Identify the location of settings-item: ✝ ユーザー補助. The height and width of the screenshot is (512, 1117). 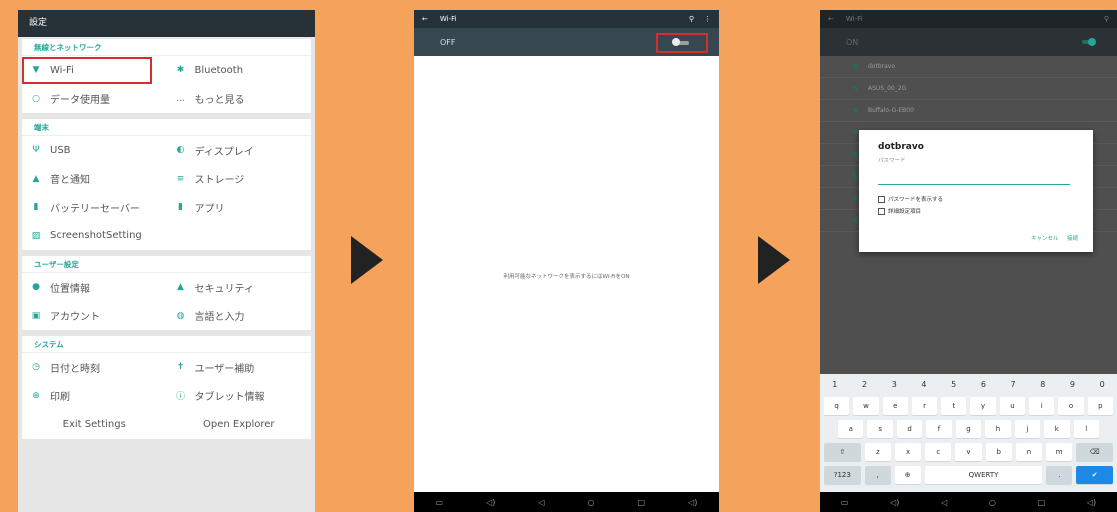
(239, 367).